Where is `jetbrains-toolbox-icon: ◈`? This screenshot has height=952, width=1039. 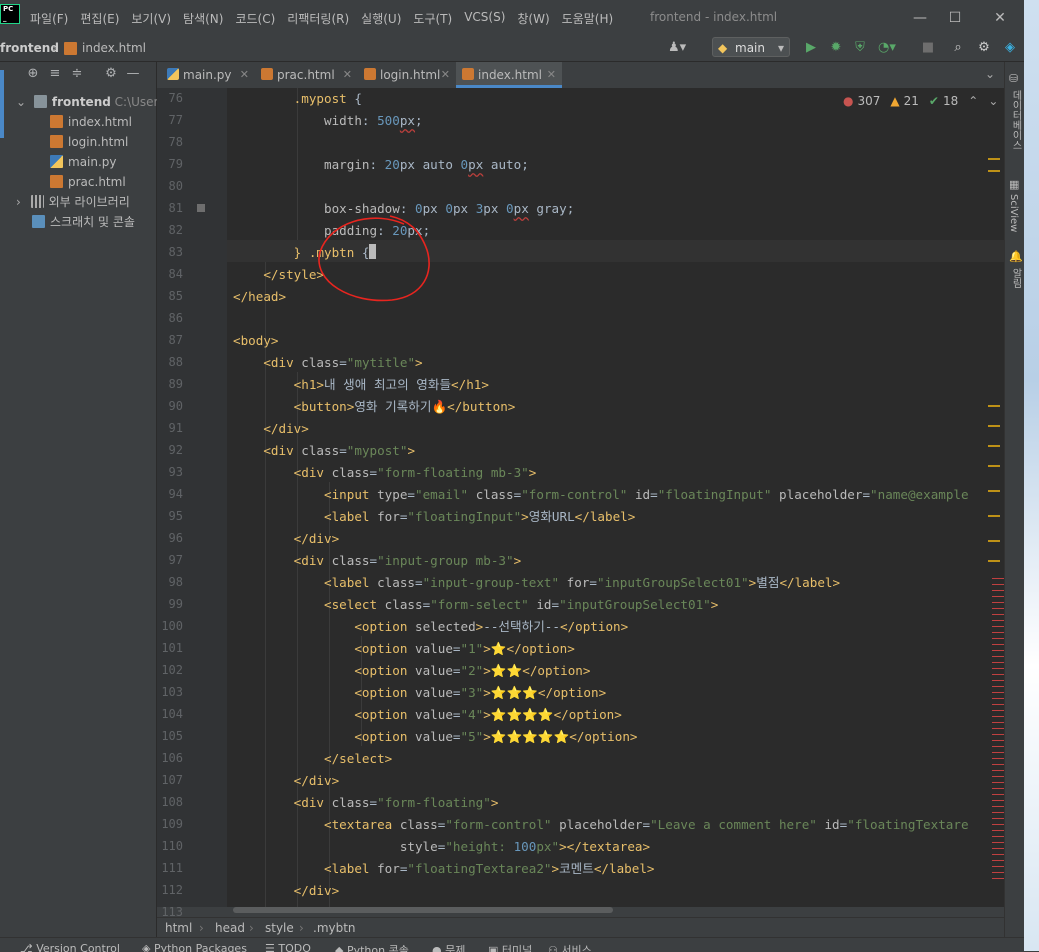
jetbrains-toolbox-icon: ◈ is located at coordinates (1010, 48).